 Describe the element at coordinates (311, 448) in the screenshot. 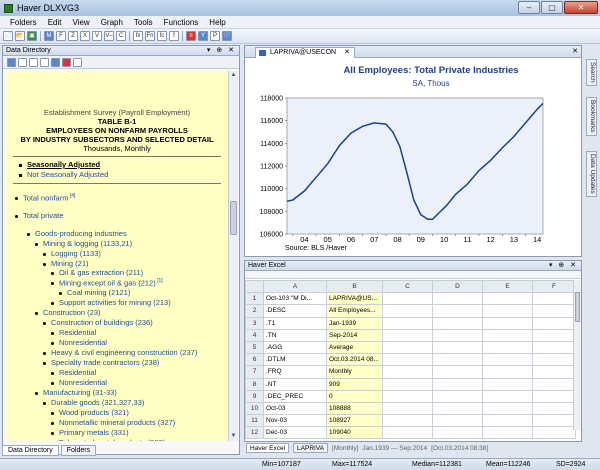

I see `tab-lapriva: LAPRIVA` at that location.